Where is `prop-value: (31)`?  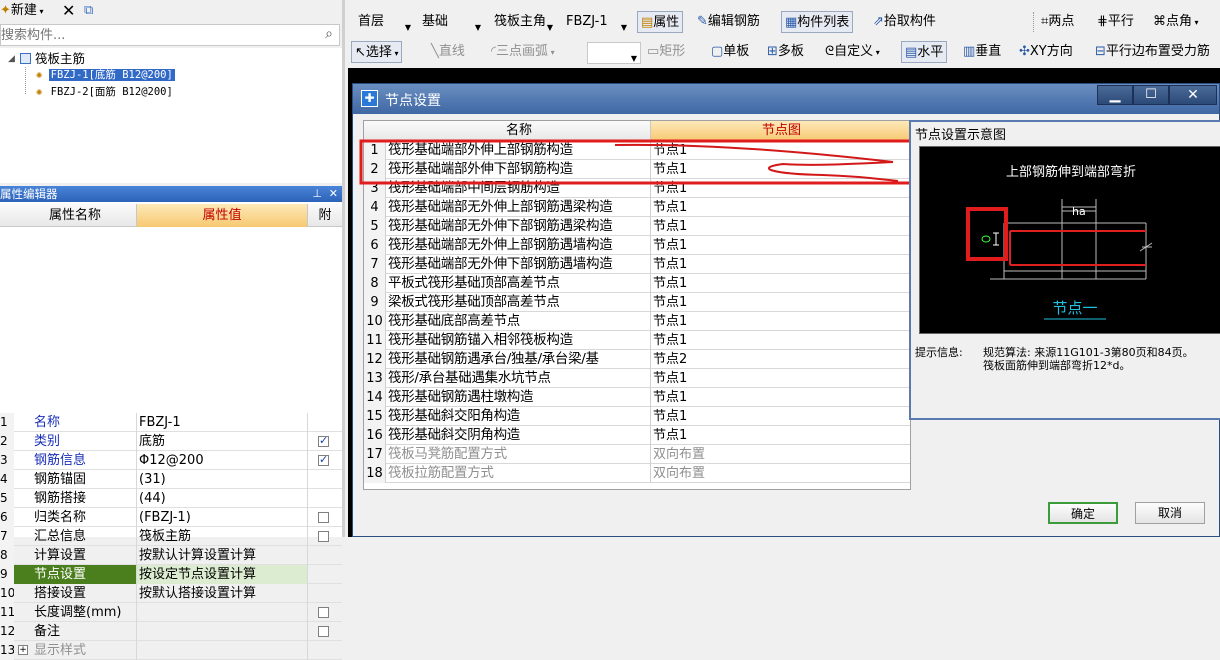 prop-value: (31) is located at coordinates (222, 479).